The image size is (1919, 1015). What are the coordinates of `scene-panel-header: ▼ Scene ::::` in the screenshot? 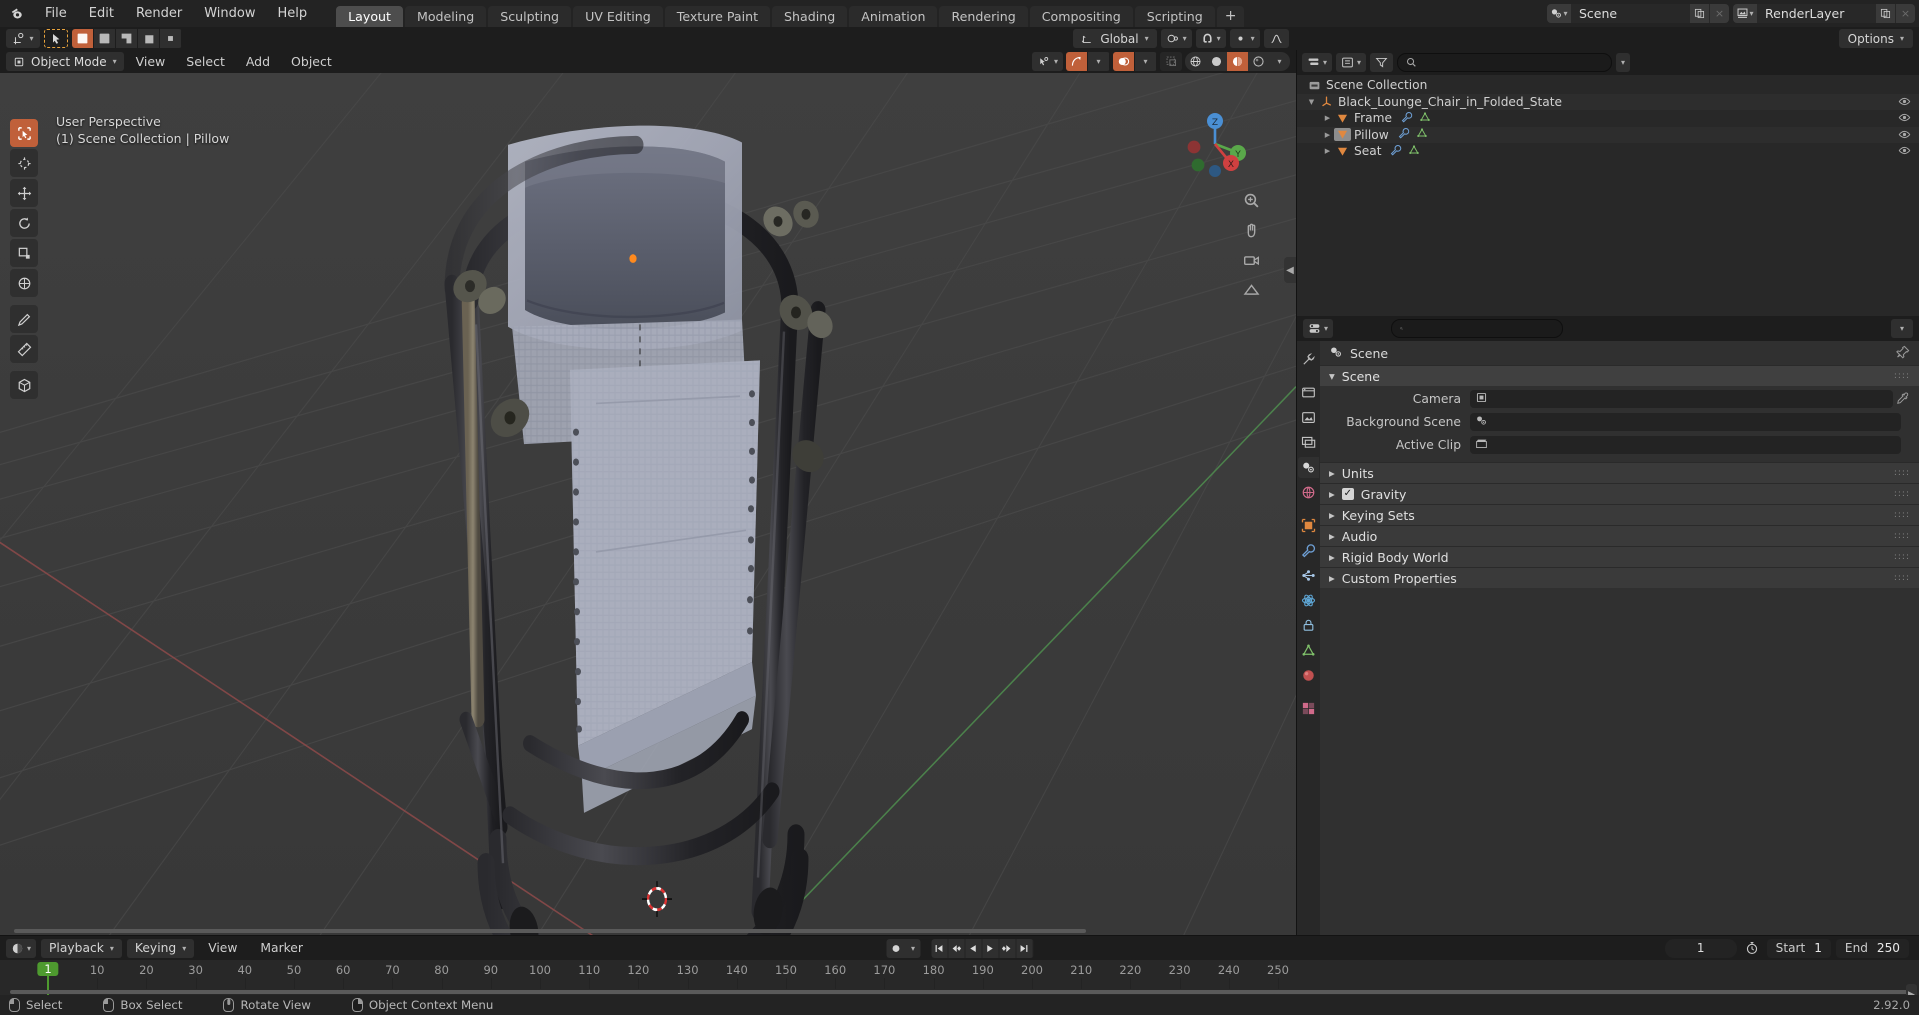 It's located at (1619, 375).